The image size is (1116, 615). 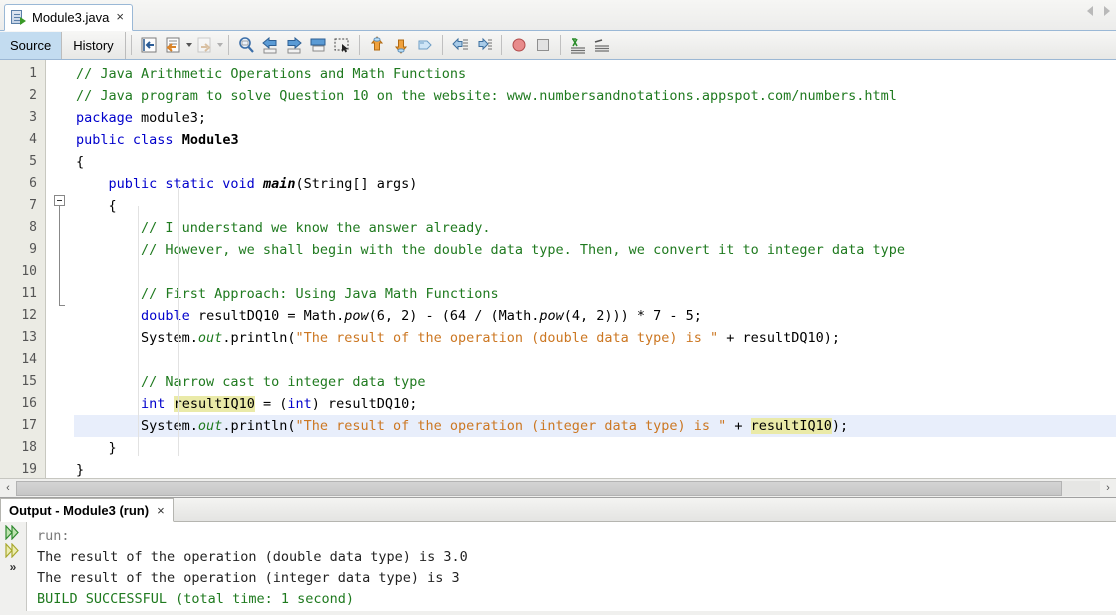 I want to click on scrollbar-right-arrow-icon: ›, so click(x=1108, y=488).